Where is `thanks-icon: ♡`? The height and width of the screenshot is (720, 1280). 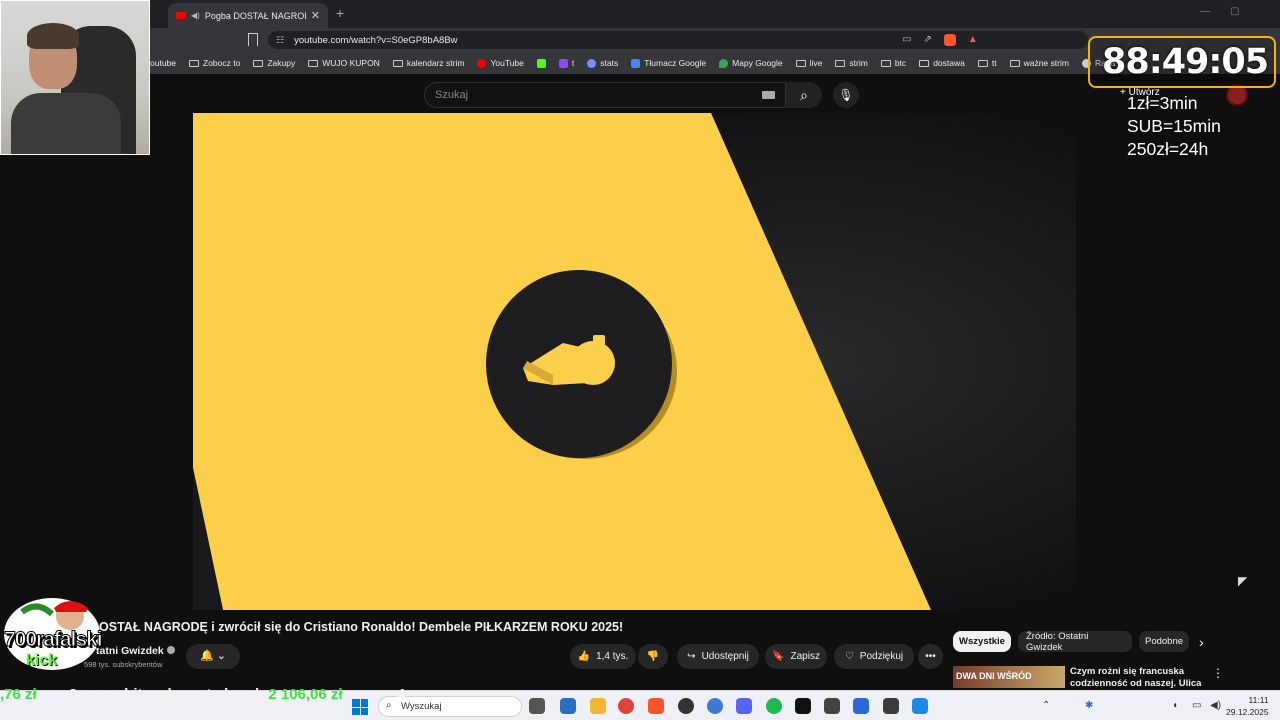 thanks-icon: ♡ is located at coordinates (849, 656).